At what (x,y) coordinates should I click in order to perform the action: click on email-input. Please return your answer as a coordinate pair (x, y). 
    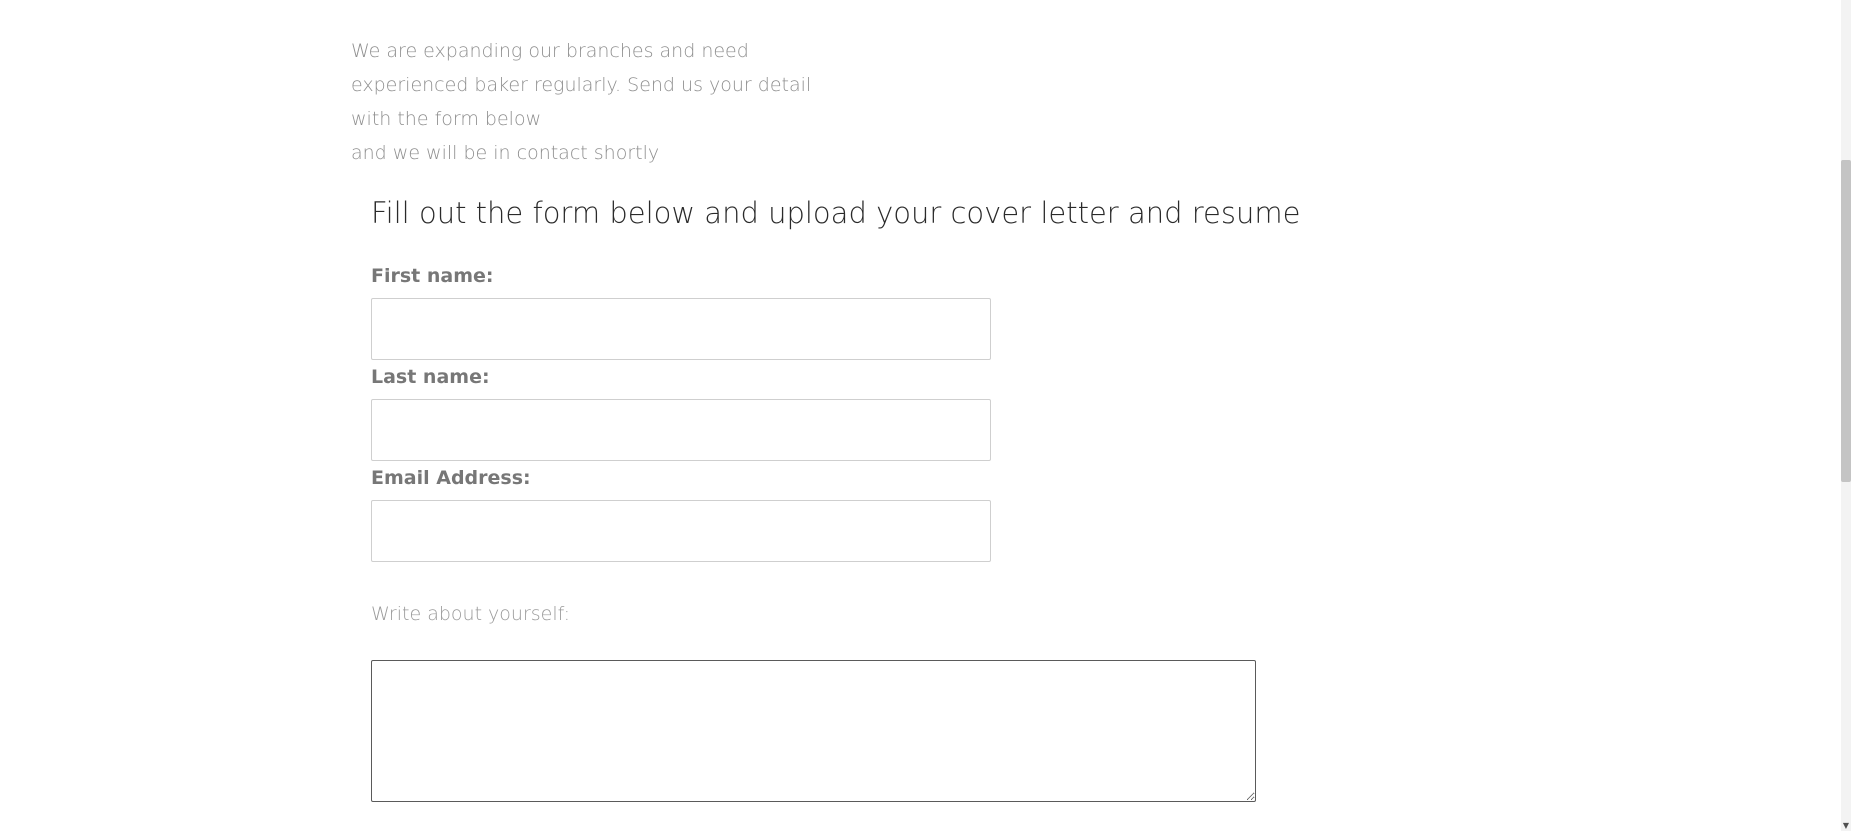
    Looking at the image, I should click on (681, 531).